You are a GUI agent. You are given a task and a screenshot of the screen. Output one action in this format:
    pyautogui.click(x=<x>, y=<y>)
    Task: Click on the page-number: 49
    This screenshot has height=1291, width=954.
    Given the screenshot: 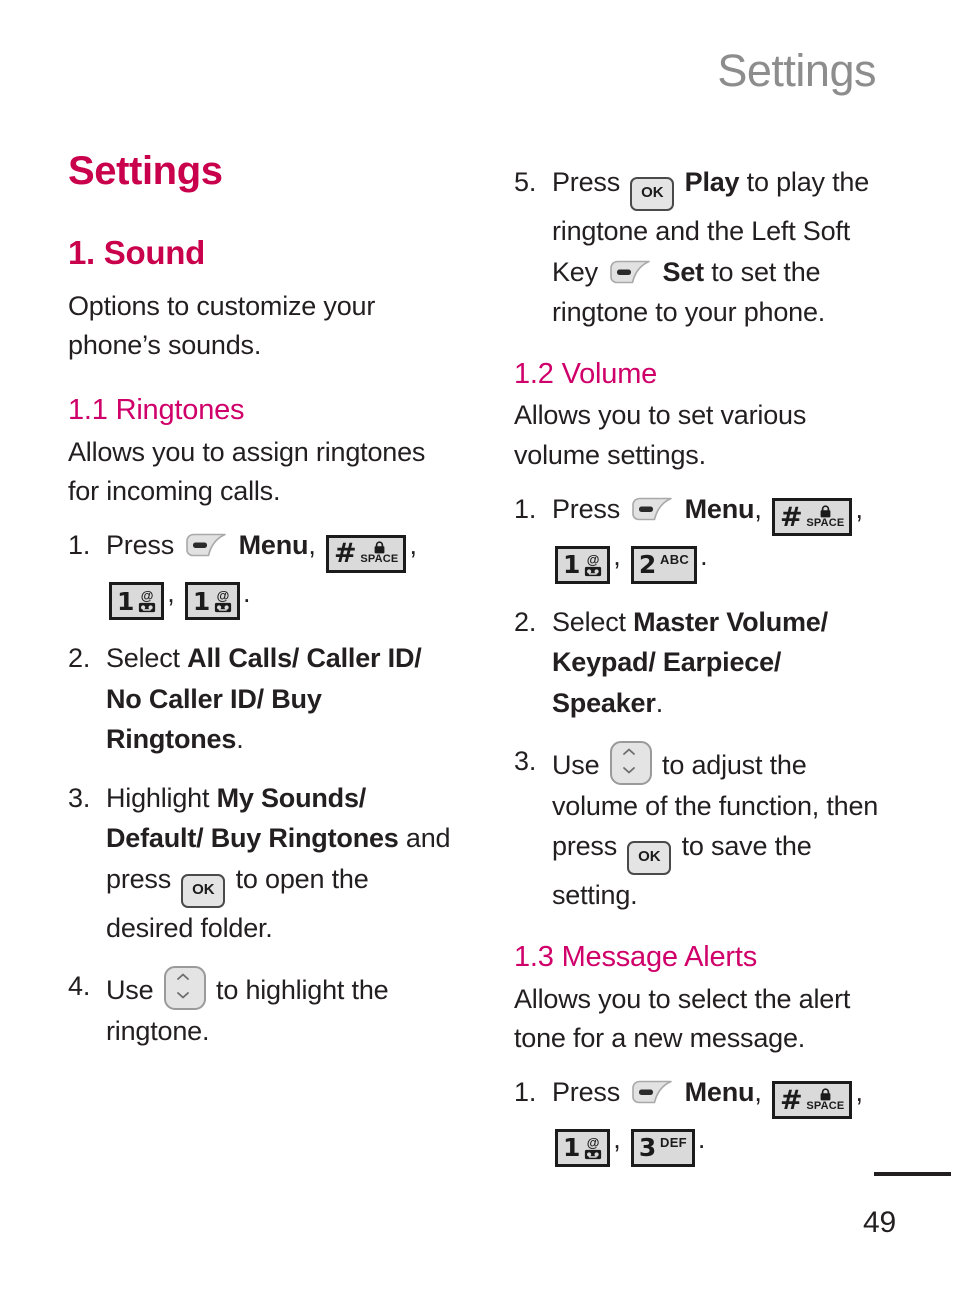 What is the action you would take?
    pyautogui.click(x=879, y=1222)
    